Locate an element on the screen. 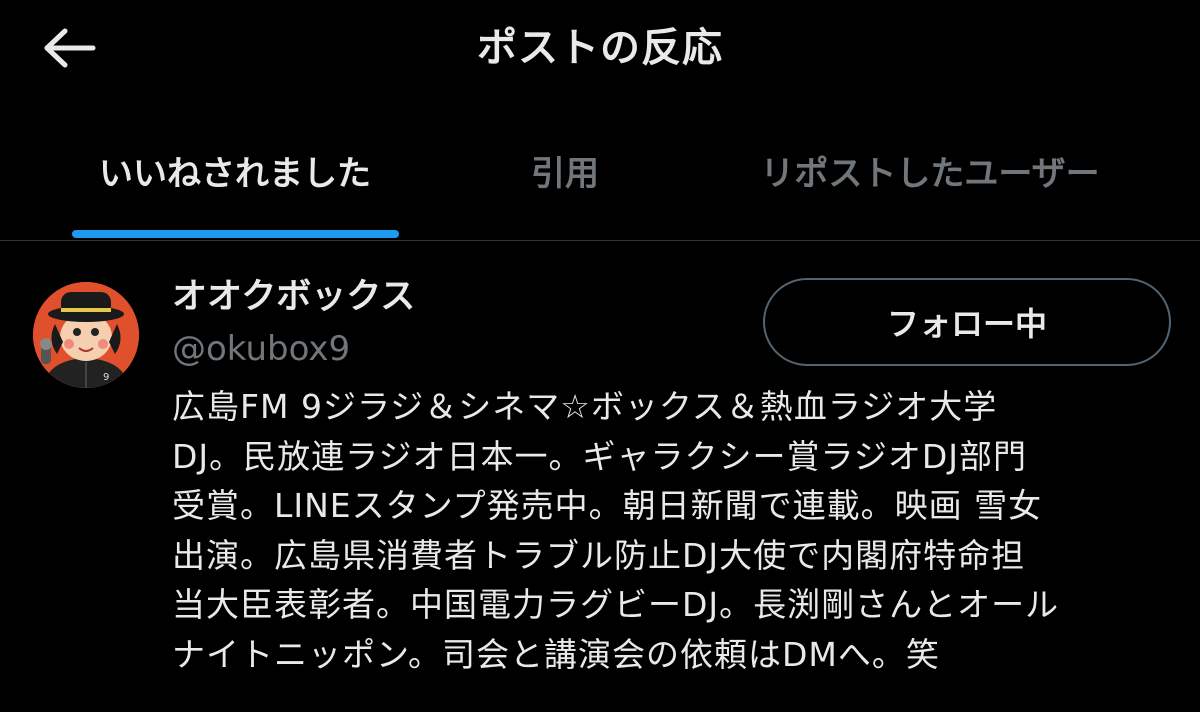  page-title: ポストの反応 is located at coordinates (600, 48).